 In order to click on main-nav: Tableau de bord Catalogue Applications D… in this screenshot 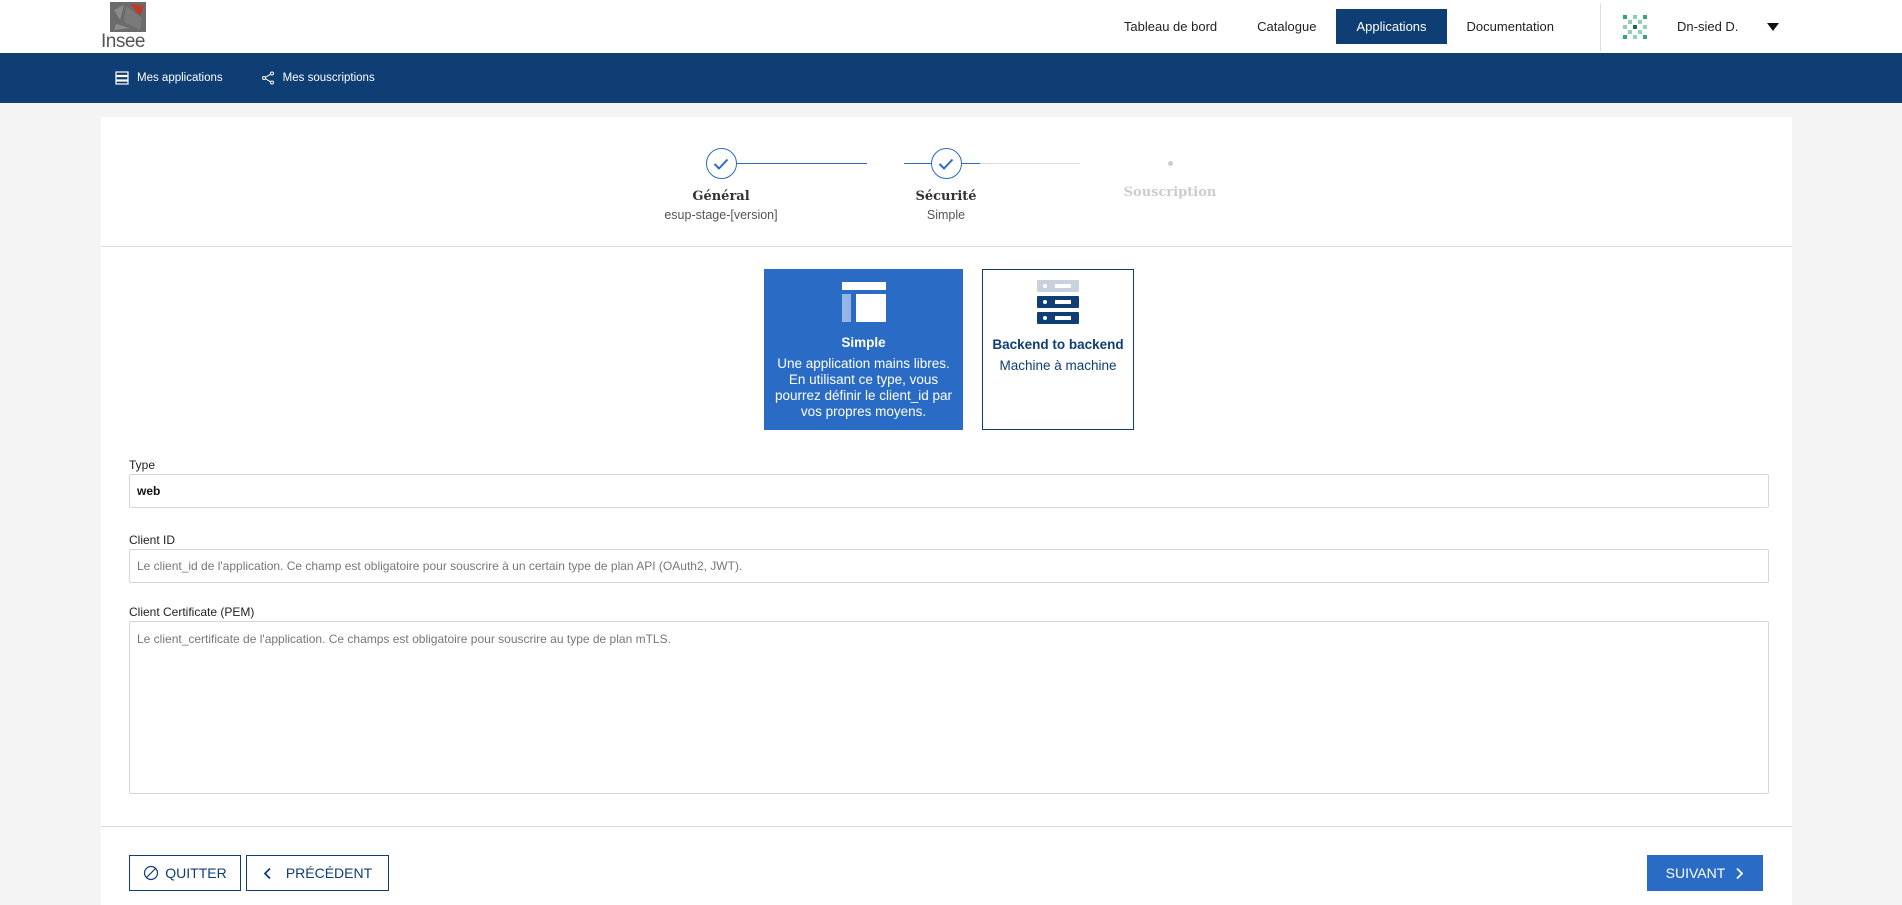, I will do `click(1503, 26)`.